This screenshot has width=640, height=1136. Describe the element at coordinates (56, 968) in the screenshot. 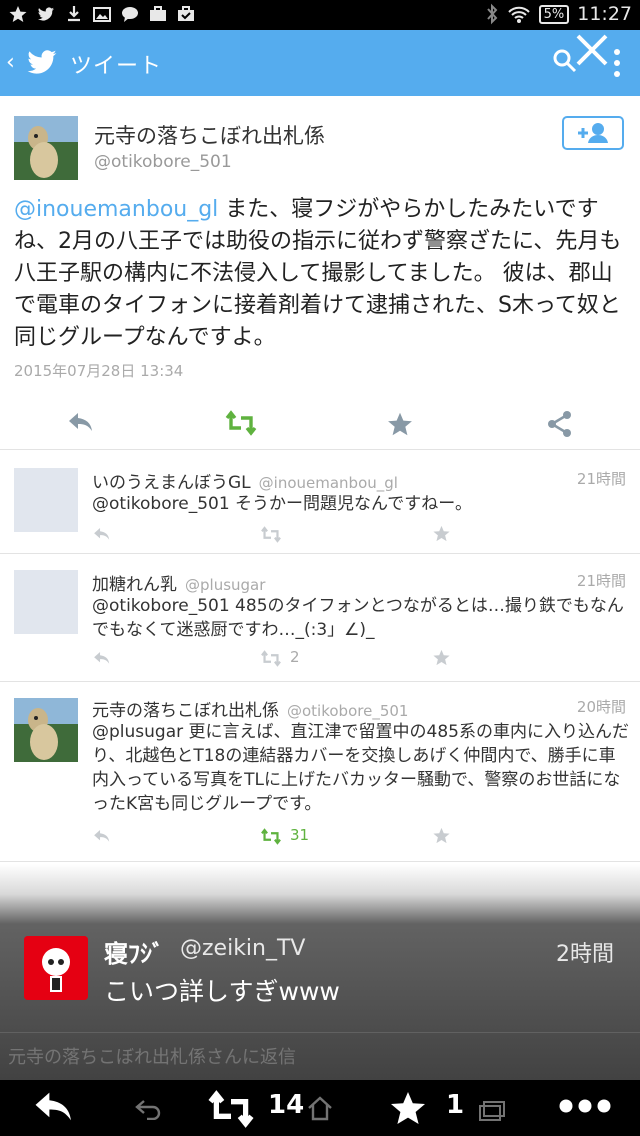

I see `notification-avatar` at that location.